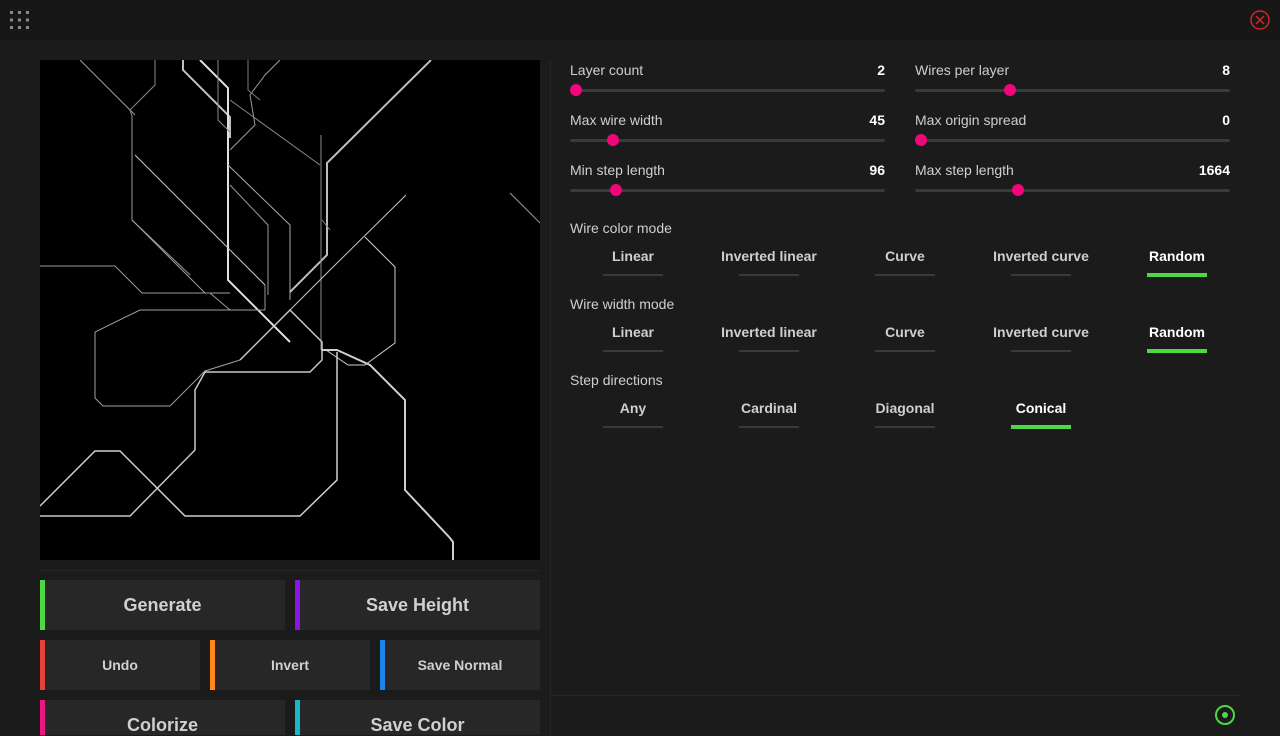 The height and width of the screenshot is (736, 1280). What do you see at coordinates (1072, 80) in the screenshot?
I see `wires-per-layer-slider: Wires per layer 8` at bounding box center [1072, 80].